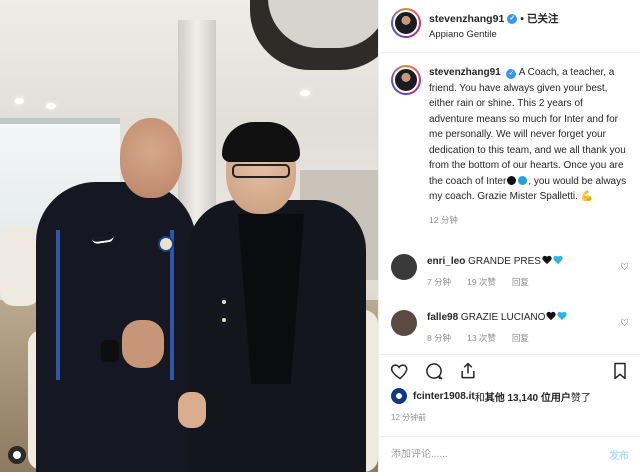  I want to click on follow-button: 已关注, so click(543, 18).